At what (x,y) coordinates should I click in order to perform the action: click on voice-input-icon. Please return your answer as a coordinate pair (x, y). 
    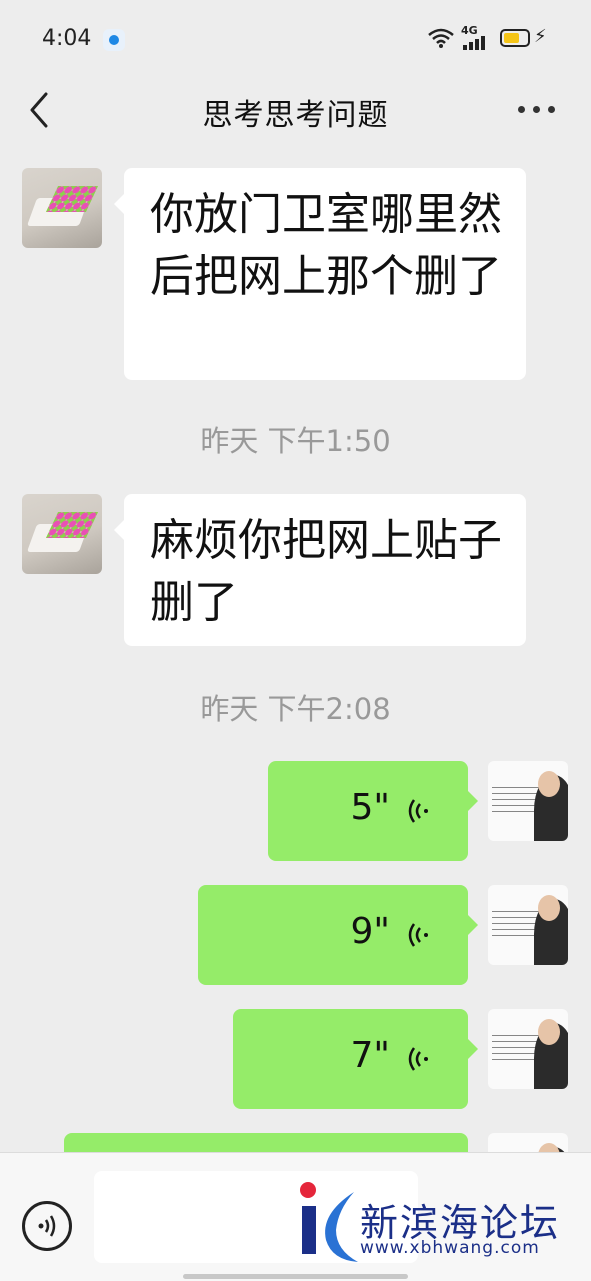
    Looking at the image, I should click on (47, 1226).